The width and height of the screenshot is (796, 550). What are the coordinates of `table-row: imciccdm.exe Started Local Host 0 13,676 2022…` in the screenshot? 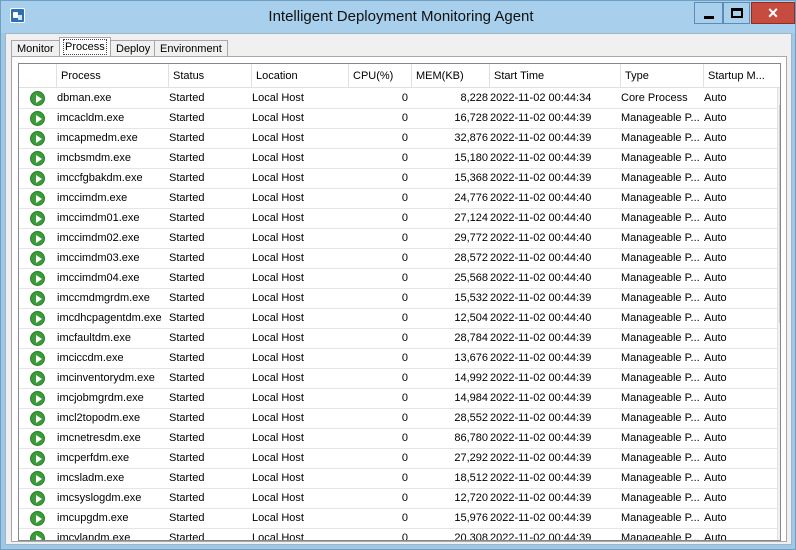 It's located at (398, 359).